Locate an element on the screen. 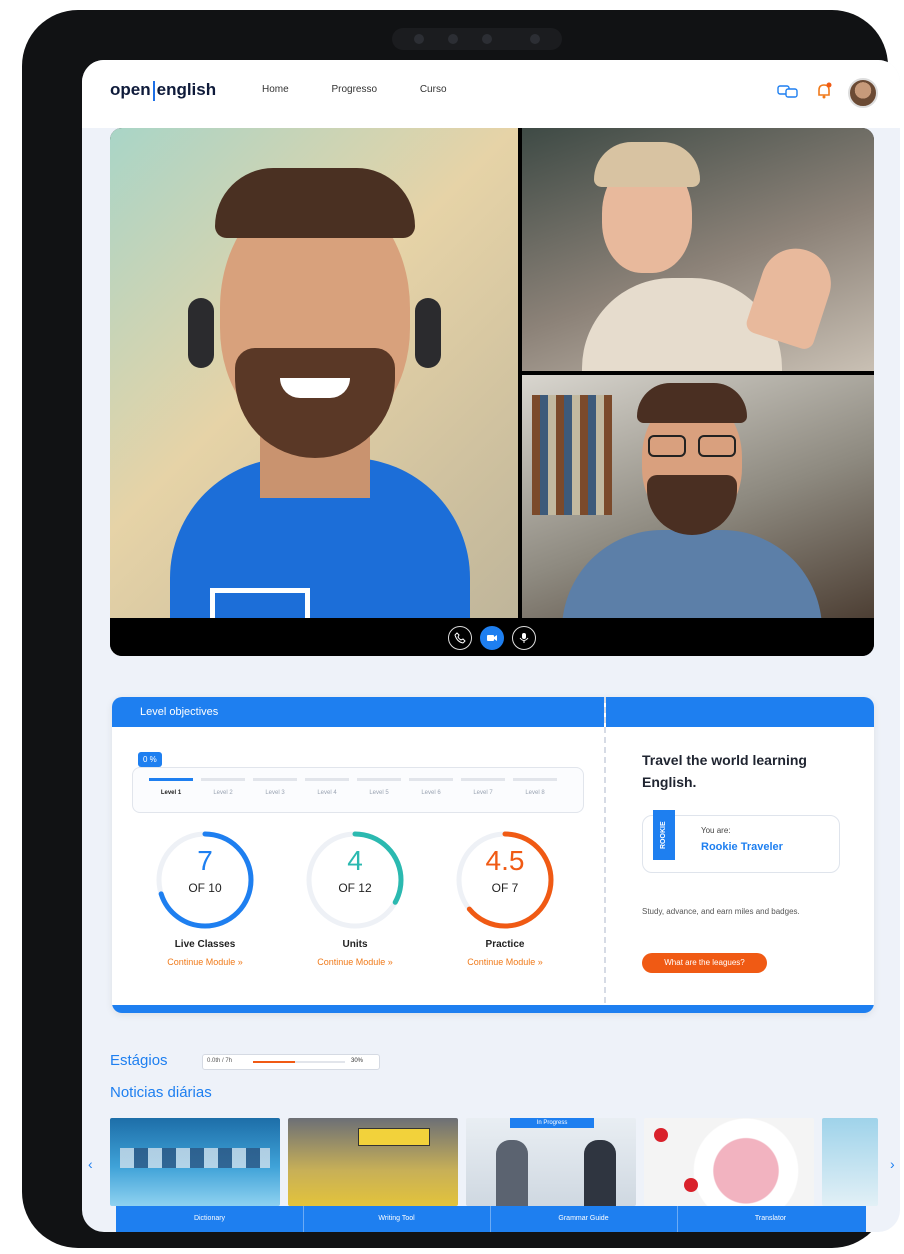 The width and height of the screenshot is (904, 1254). panel-footer is located at coordinates (493, 1009).